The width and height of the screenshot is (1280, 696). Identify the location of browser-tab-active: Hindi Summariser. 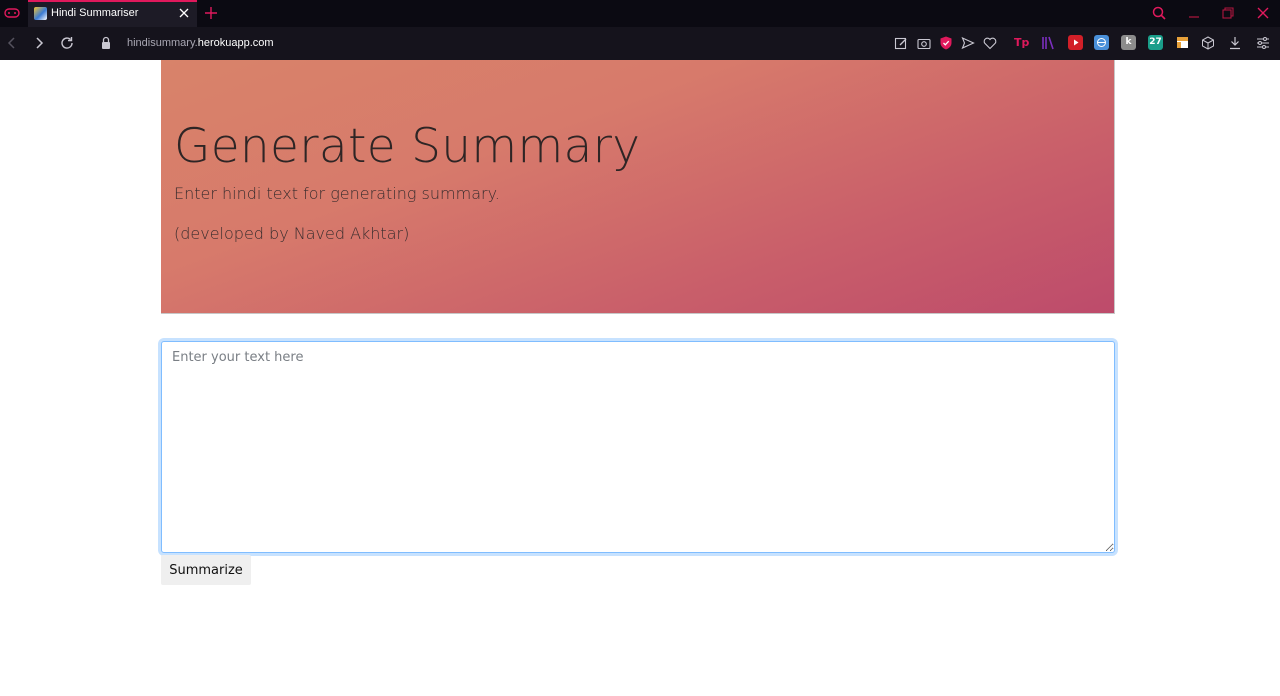
(112, 13).